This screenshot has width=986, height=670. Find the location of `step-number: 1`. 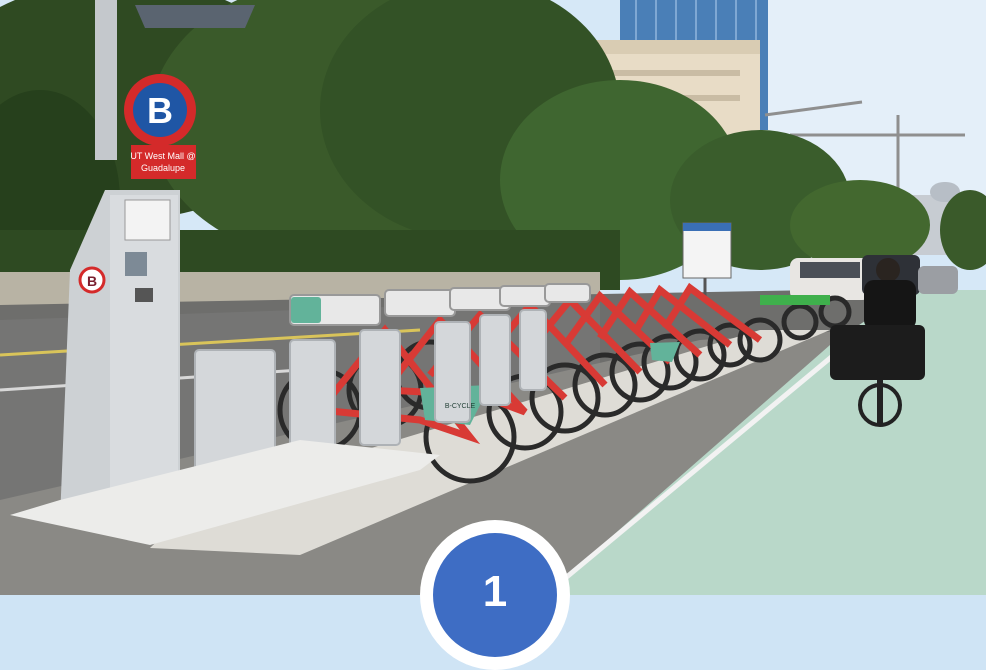

step-number: 1 is located at coordinates (495, 595).